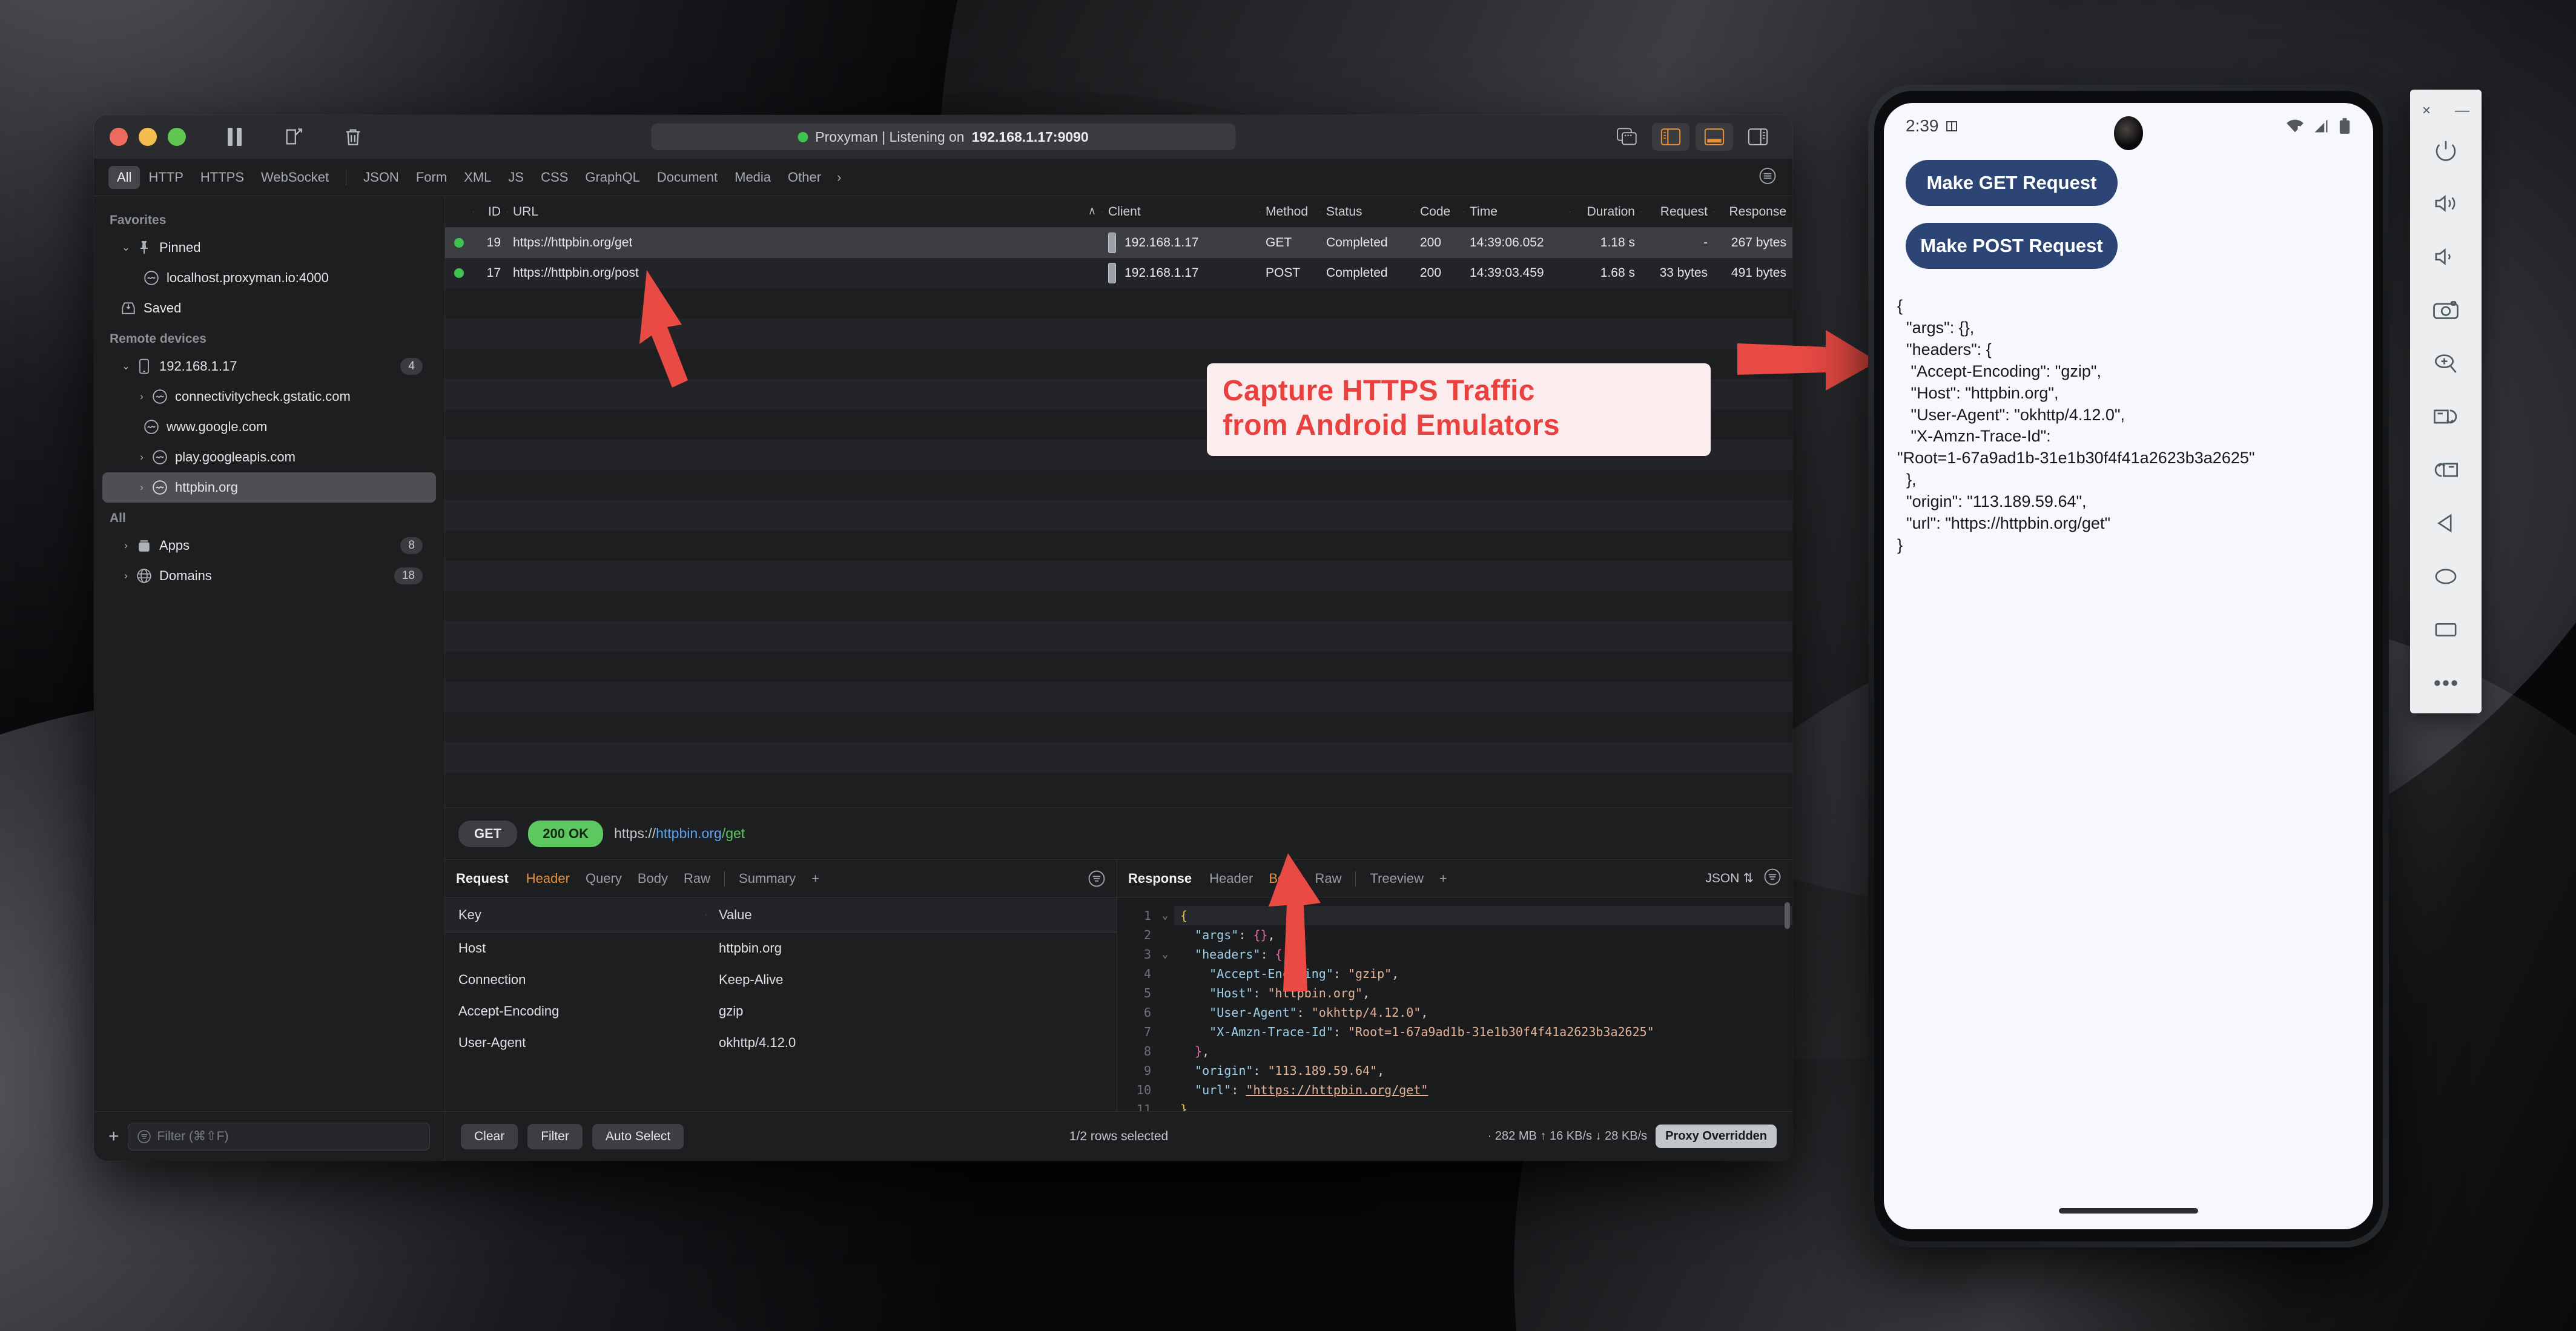 The width and height of the screenshot is (2576, 1331). Describe the element at coordinates (269, 308) in the screenshot. I see `sidebar-item-saved: Saved` at that location.